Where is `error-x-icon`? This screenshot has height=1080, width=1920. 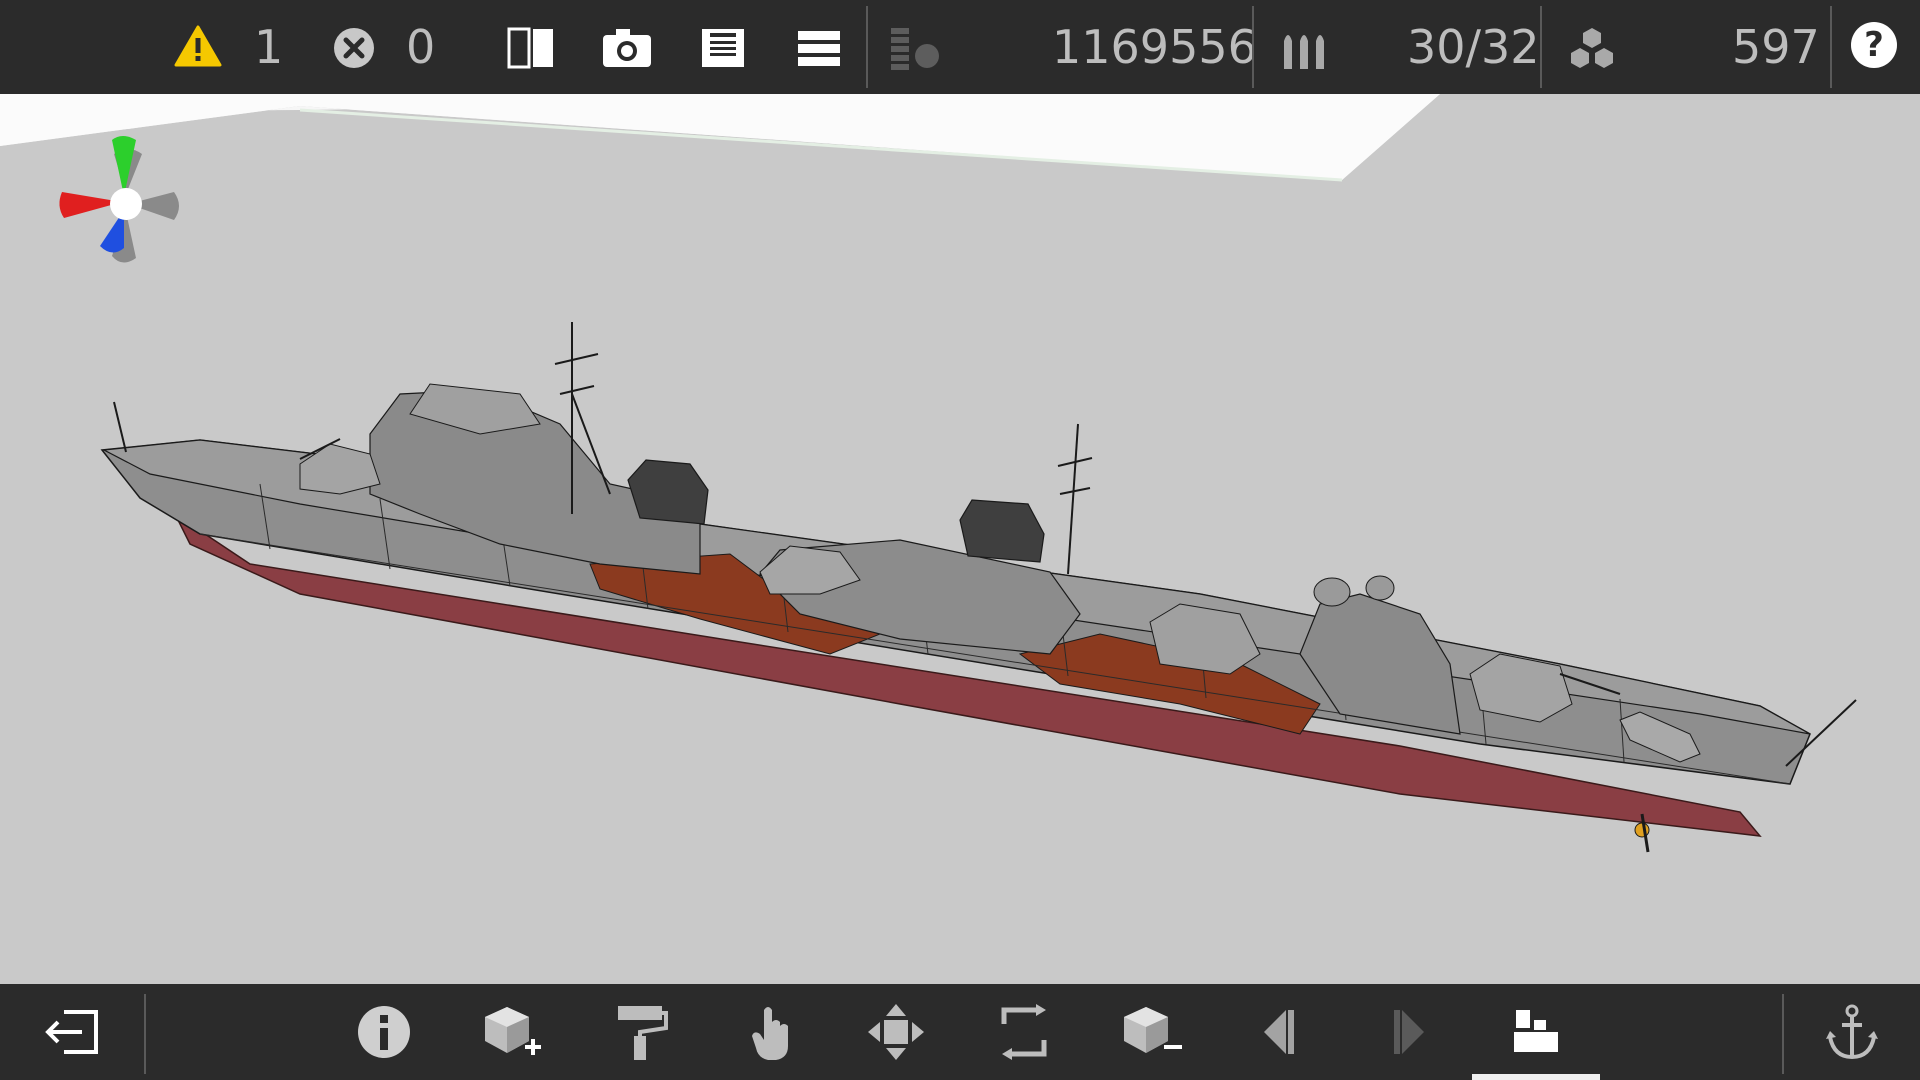
error-x-icon is located at coordinates (354, 48).